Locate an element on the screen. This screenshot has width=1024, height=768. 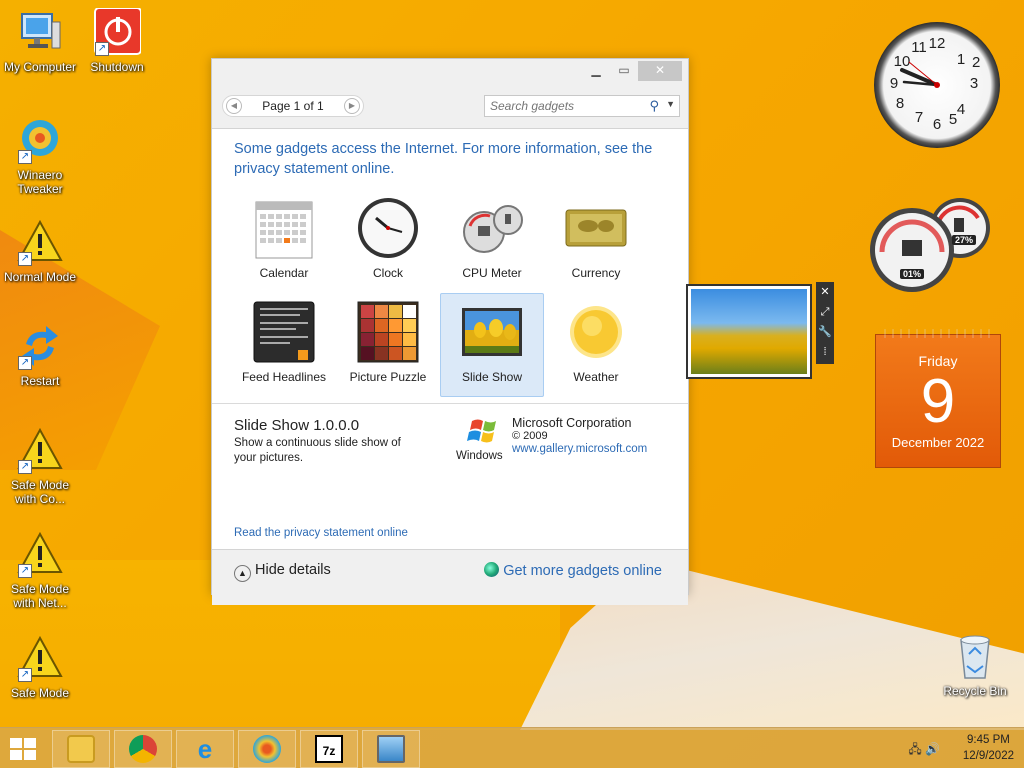
winaero-icon is located at coordinates (267, 749).